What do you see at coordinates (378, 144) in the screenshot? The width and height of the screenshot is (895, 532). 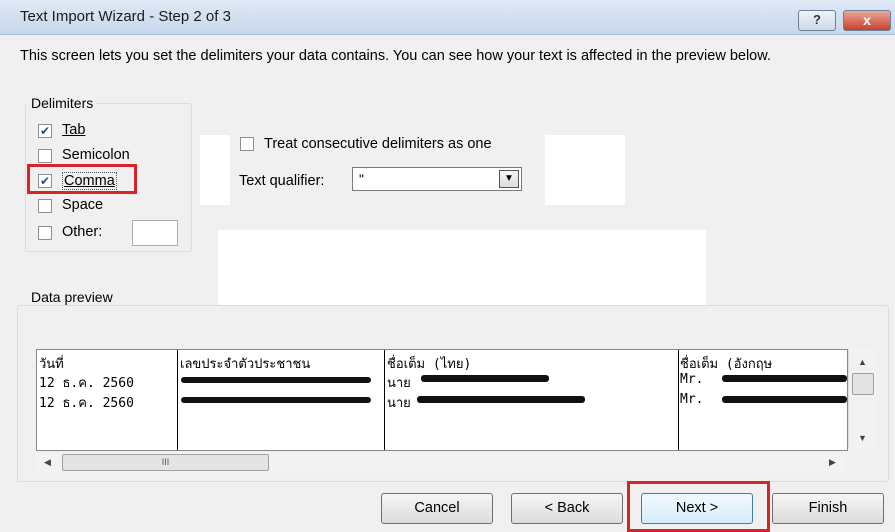 I see `consecutive-delimiters-label: Treat consecutive delimiters as one` at bounding box center [378, 144].